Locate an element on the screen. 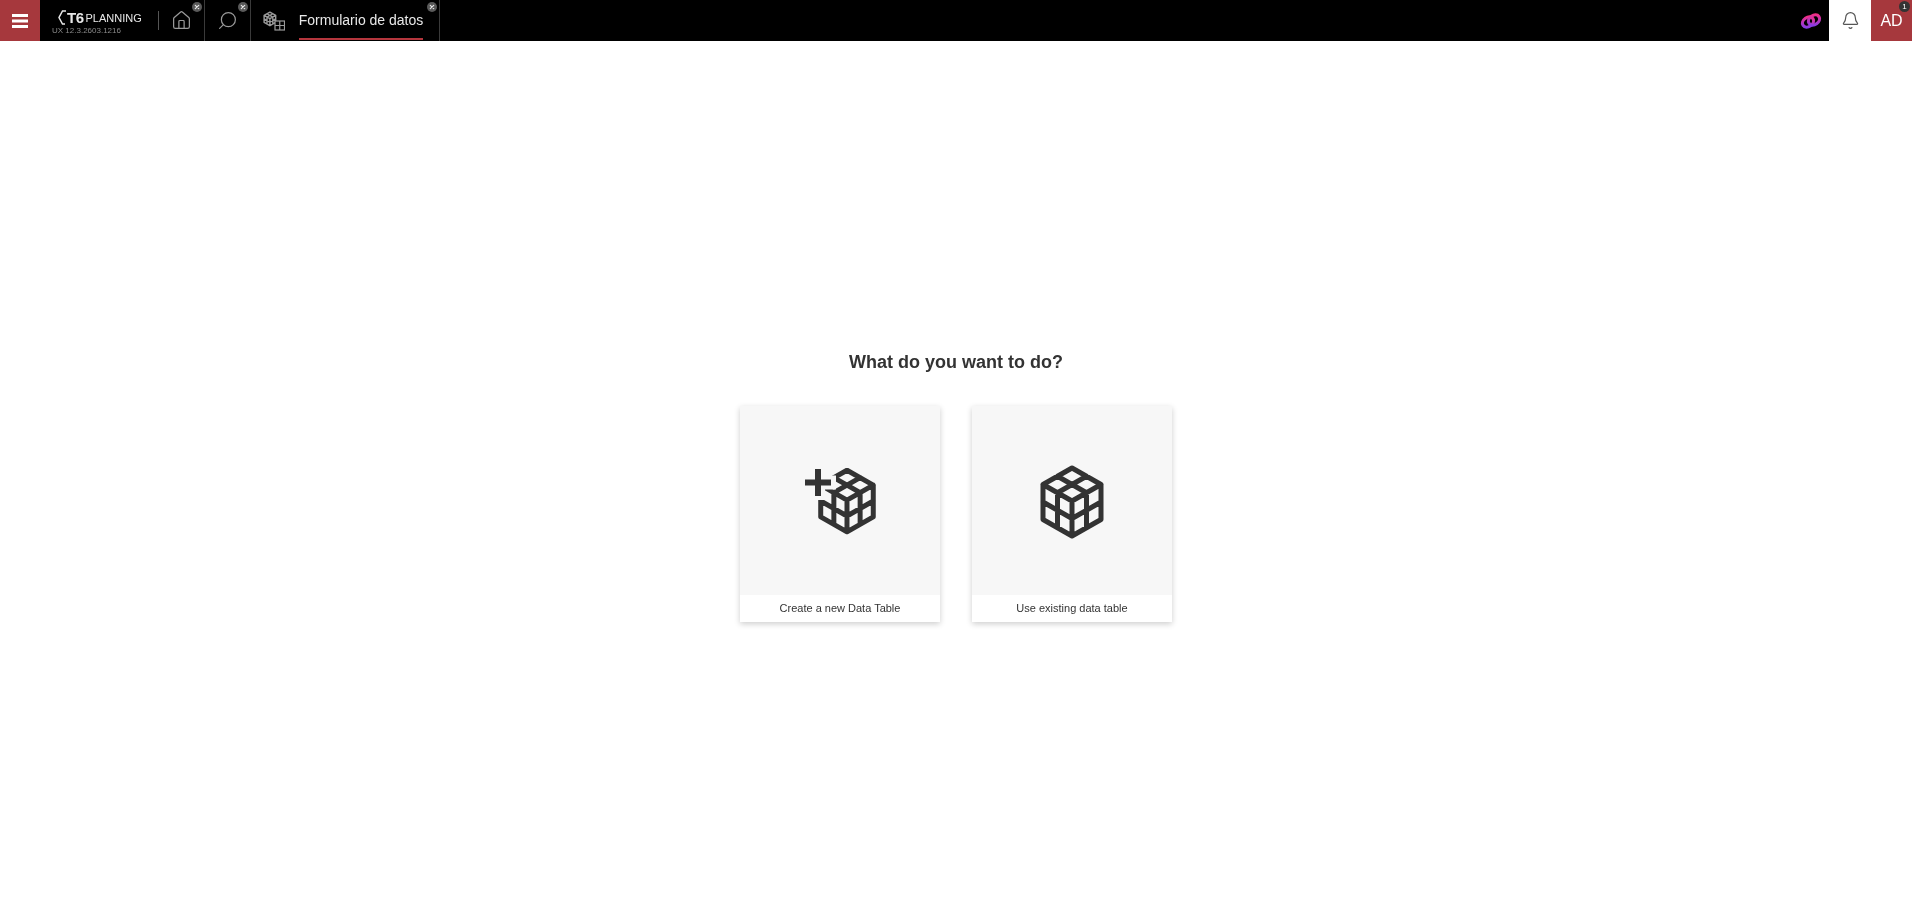  home-icon is located at coordinates (181, 20).